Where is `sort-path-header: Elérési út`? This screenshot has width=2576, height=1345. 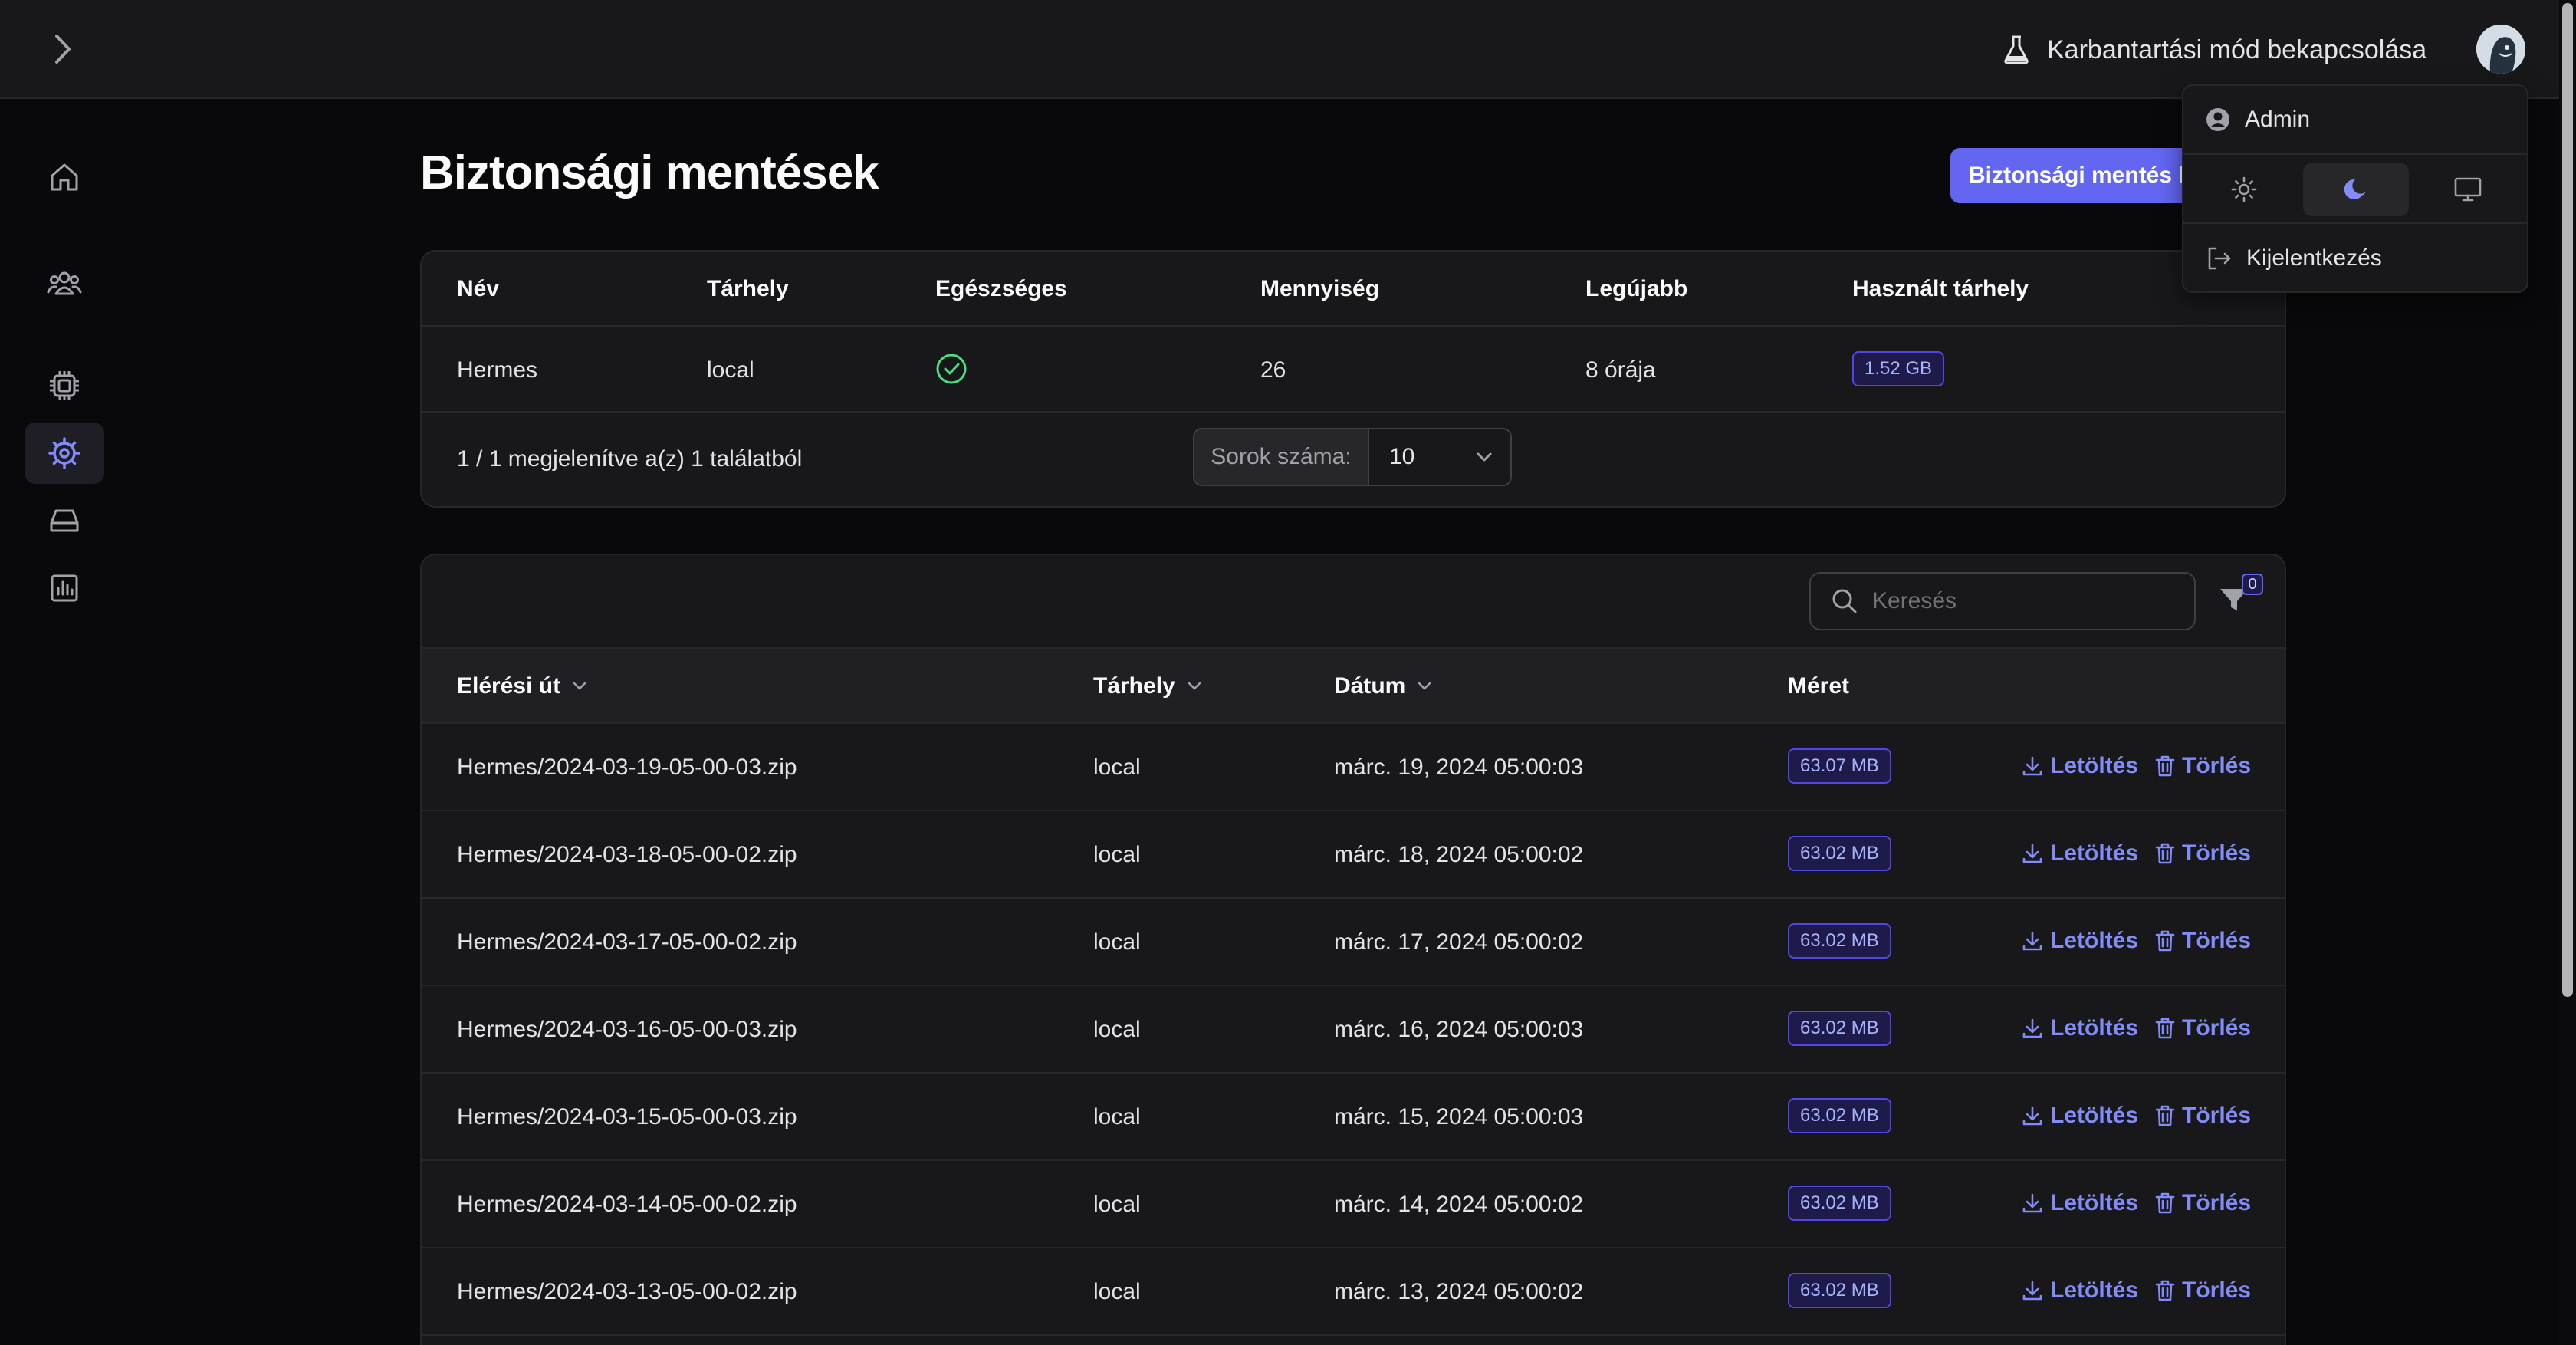 sort-path-header: Elérési út is located at coordinates (522, 686).